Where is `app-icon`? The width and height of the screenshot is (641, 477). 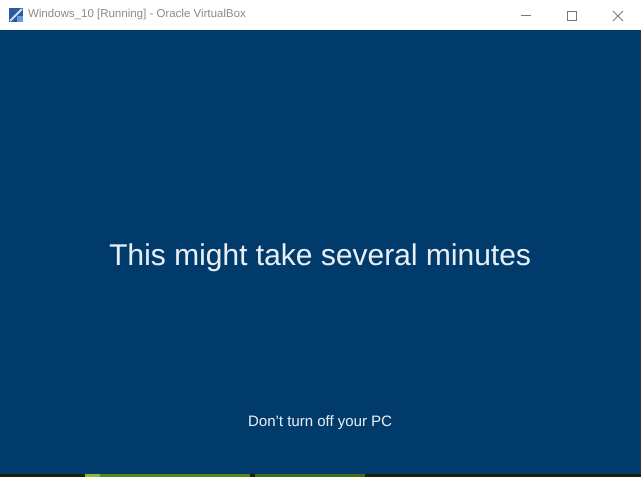
app-icon is located at coordinates (16, 15).